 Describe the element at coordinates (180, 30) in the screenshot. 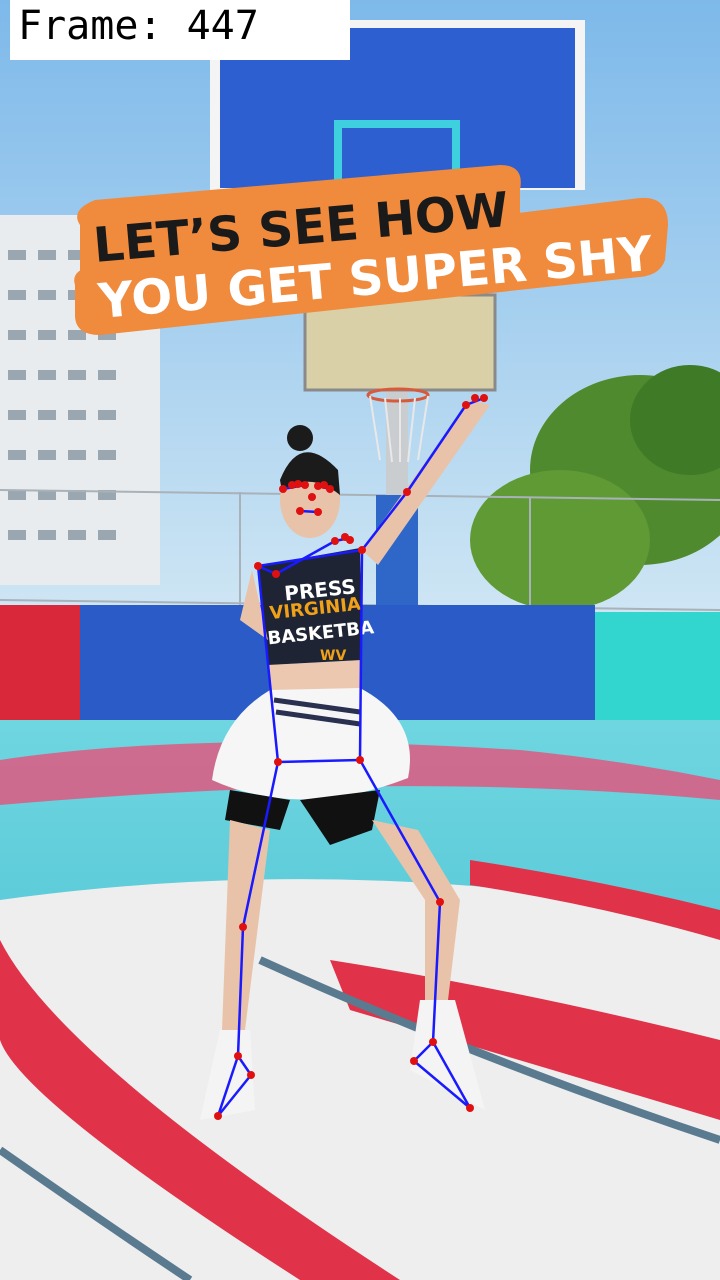

I see `frame-counter: Frame: 447` at that location.